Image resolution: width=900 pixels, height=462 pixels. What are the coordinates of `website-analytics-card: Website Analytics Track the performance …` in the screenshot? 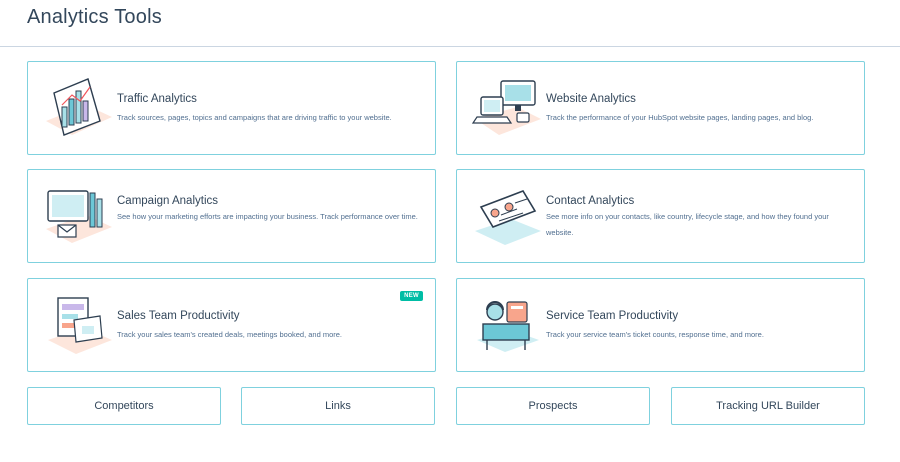 It's located at (660, 108).